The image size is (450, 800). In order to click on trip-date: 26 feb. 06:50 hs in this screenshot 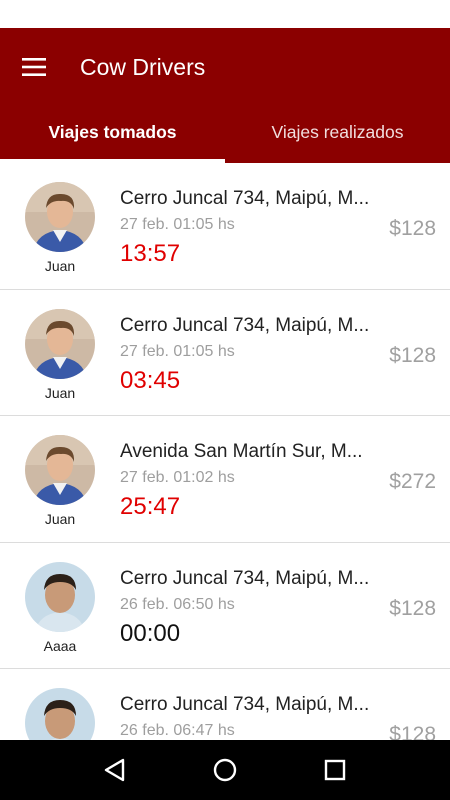, I will do `click(177, 604)`.